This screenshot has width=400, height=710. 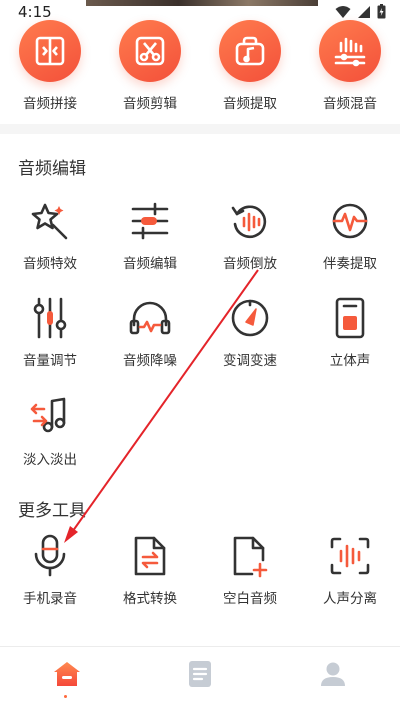 What do you see at coordinates (50, 417) in the screenshot?
I see `fade-note-icon` at bounding box center [50, 417].